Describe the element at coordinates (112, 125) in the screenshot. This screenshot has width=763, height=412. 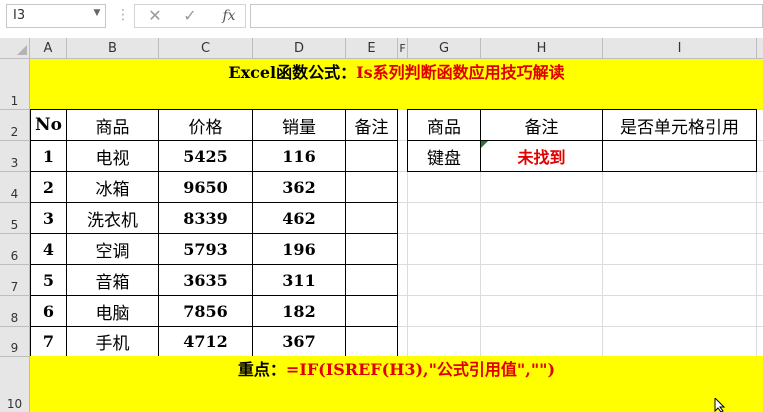
I see `header-cell-product: 商品` at that location.